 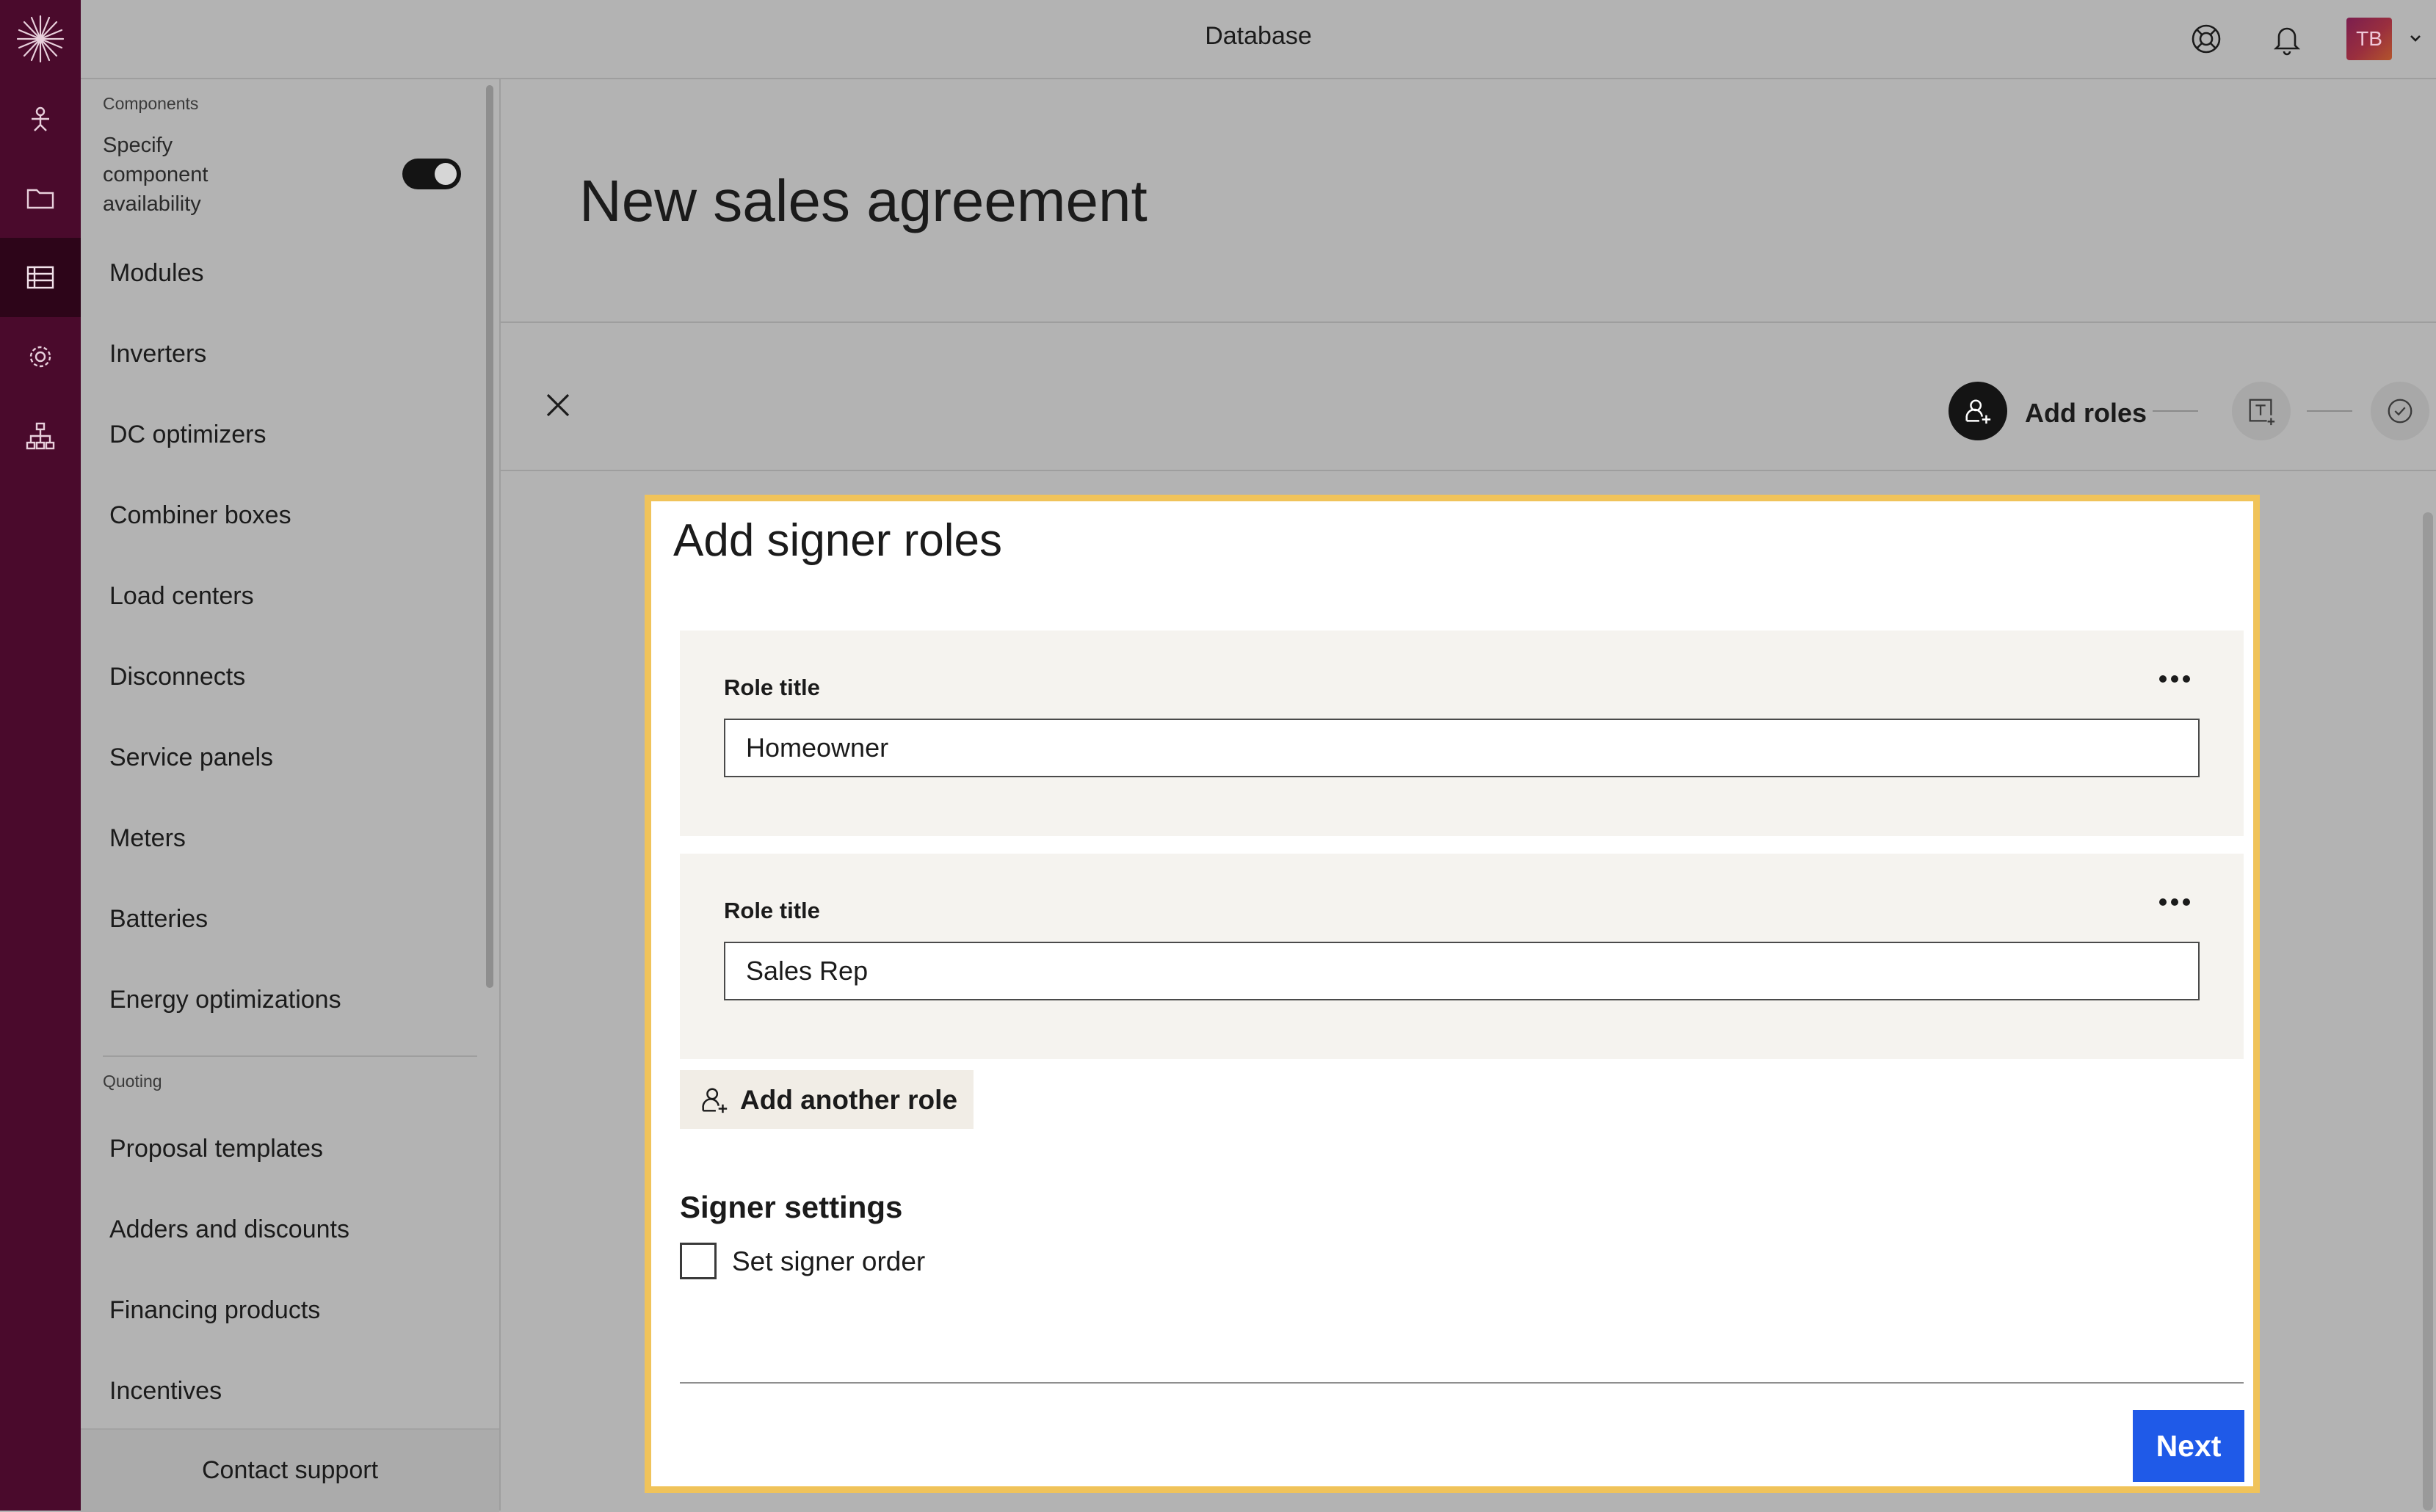 I want to click on next-button: Next, so click(x=2188, y=1446).